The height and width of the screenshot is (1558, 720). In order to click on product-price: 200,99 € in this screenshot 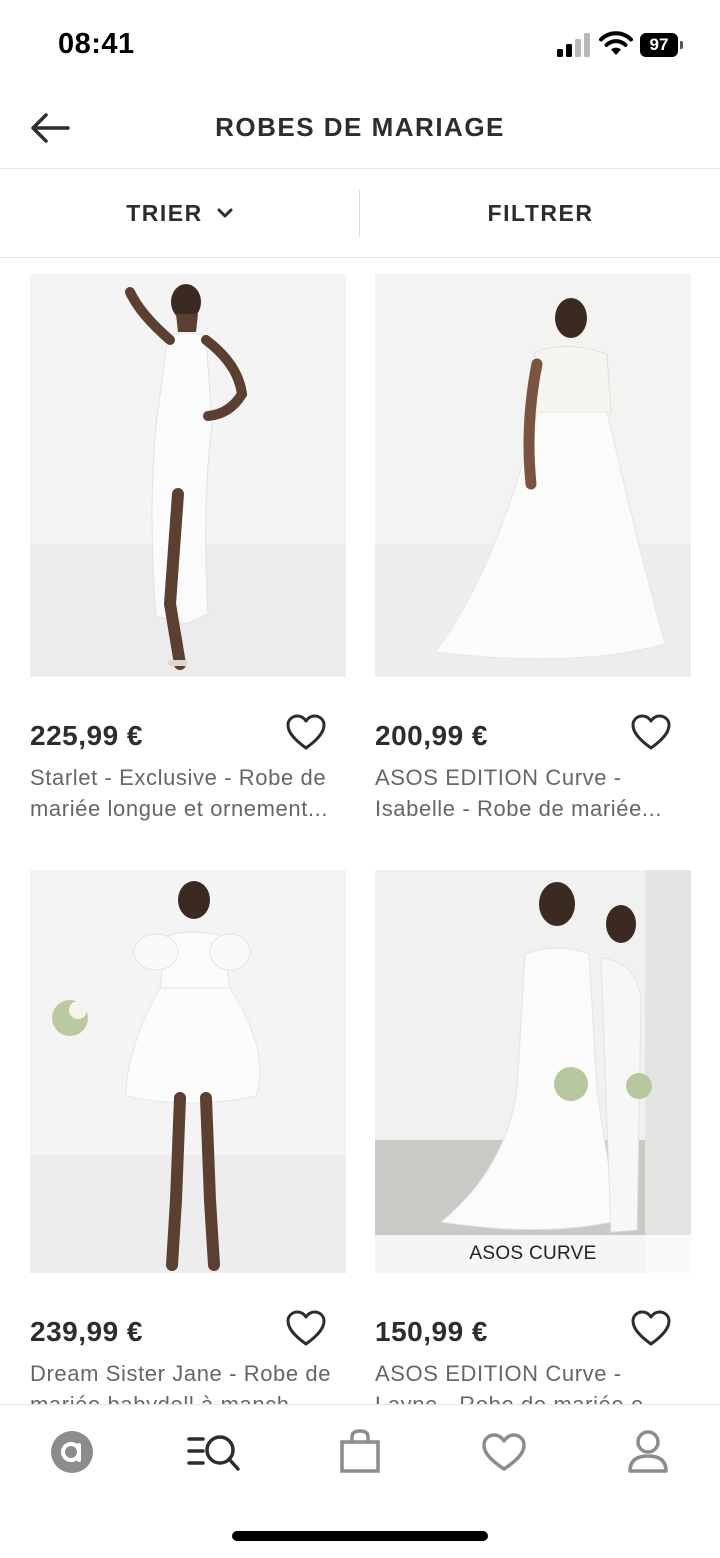, I will do `click(431, 735)`.